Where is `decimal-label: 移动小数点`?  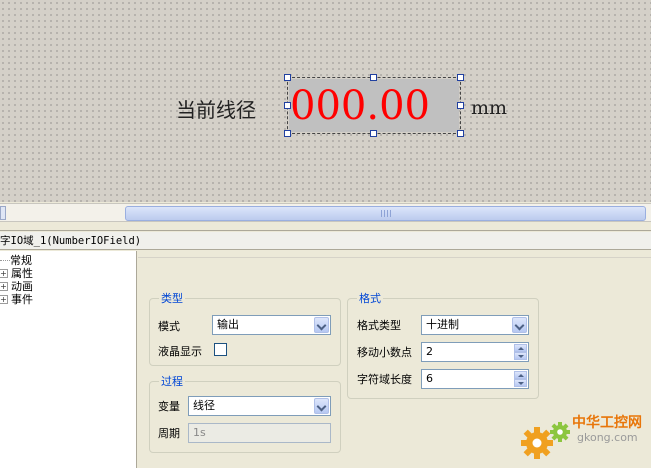
decimal-label: 移动小数点 is located at coordinates (384, 352).